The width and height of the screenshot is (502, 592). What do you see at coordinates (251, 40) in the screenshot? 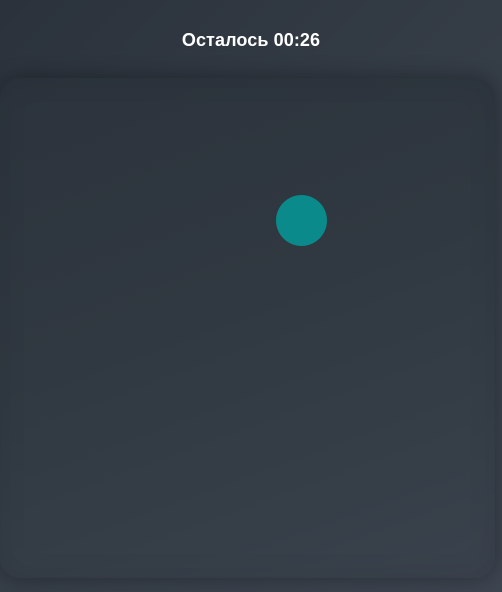
I see `time-remaining-label: Осталось 00:26` at bounding box center [251, 40].